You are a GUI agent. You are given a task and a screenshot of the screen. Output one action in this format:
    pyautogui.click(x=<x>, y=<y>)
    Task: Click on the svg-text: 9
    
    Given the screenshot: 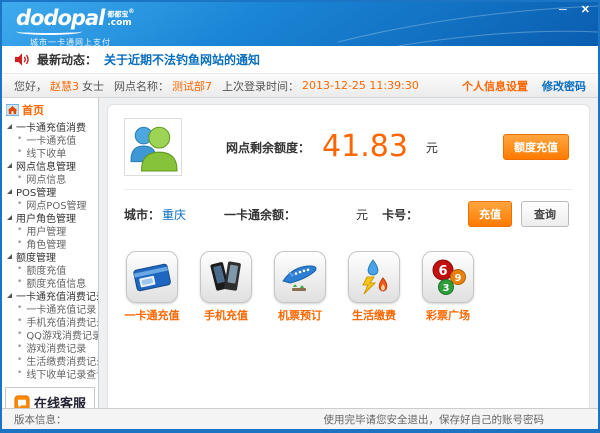 What is the action you would take?
    pyautogui.click(x=458, y=278)
    